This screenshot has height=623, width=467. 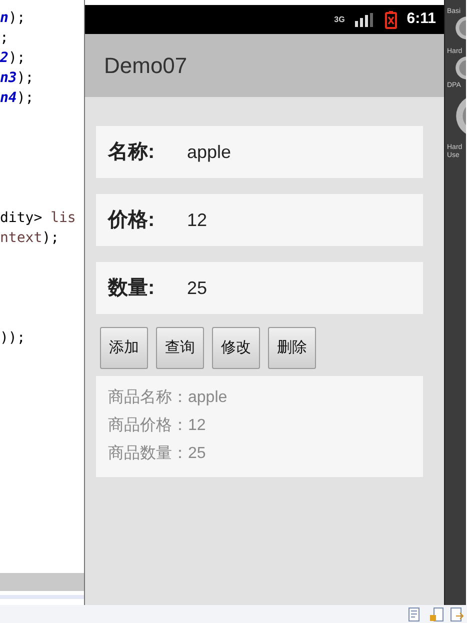 What do you see at coordinates (38, 218) in the screenshot?
I see `code-line: dity> lis` at bounding box center [38, 218].